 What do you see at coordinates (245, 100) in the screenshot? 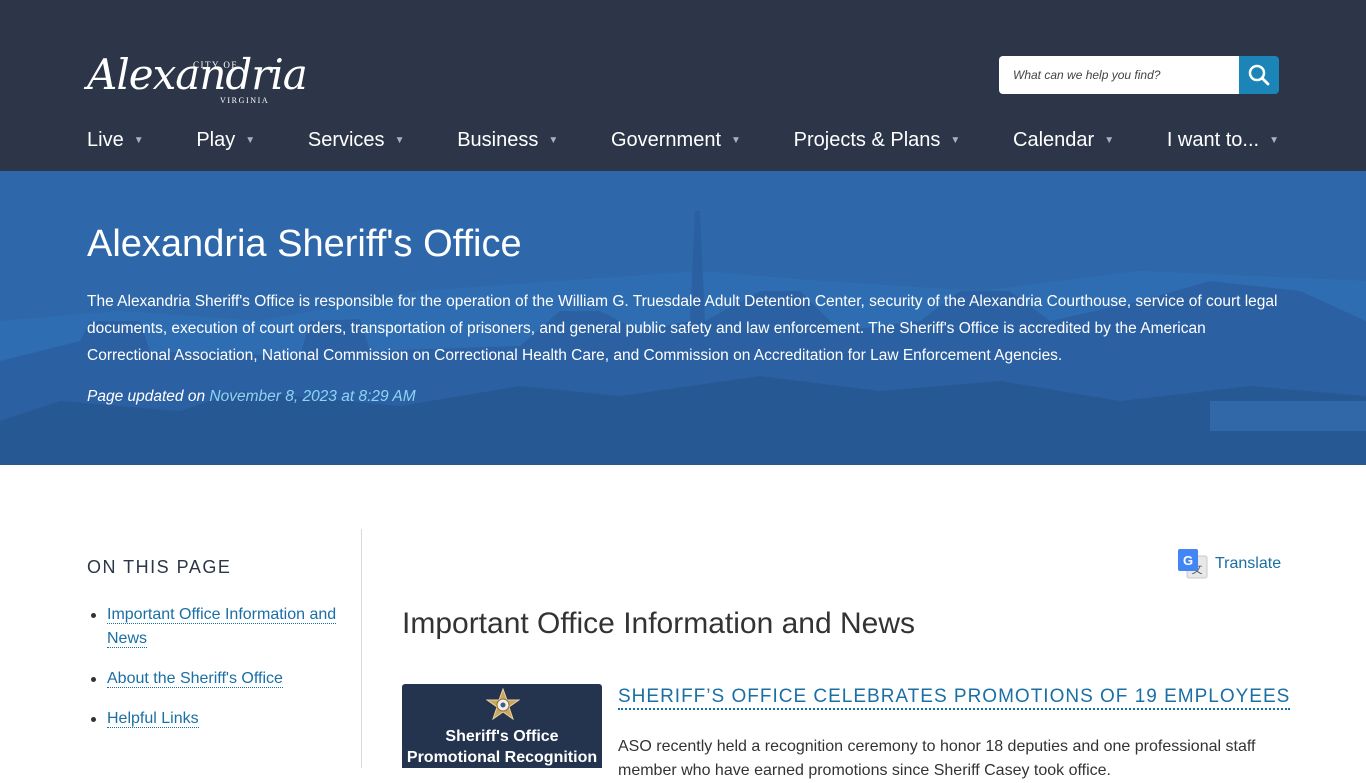
I see `logo-state: VIRGINIA` at bounding box center [245, 100].